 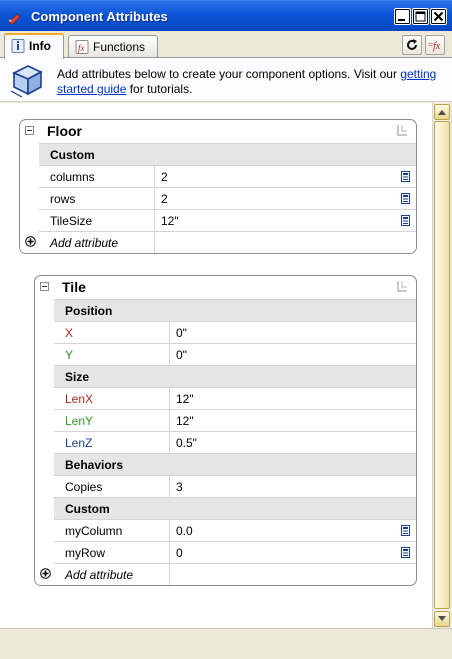 I want to click on component-header: Tile, so click(x=225, y=286).